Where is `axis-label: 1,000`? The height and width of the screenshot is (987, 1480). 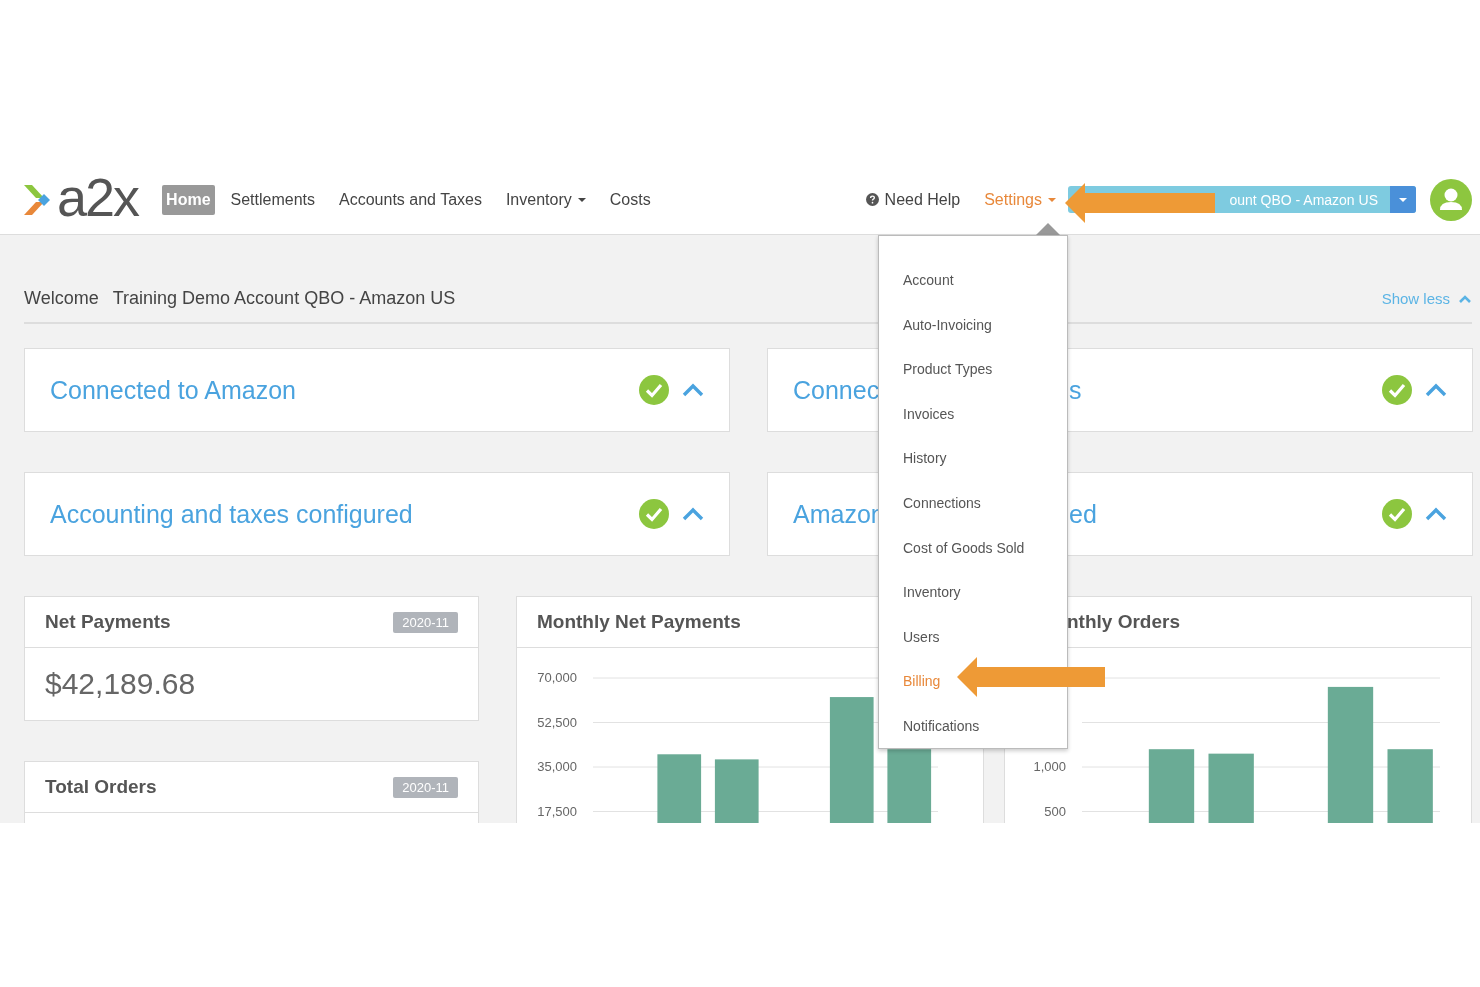 axis-label: 1,000 is located at coordinates (1049, 766).